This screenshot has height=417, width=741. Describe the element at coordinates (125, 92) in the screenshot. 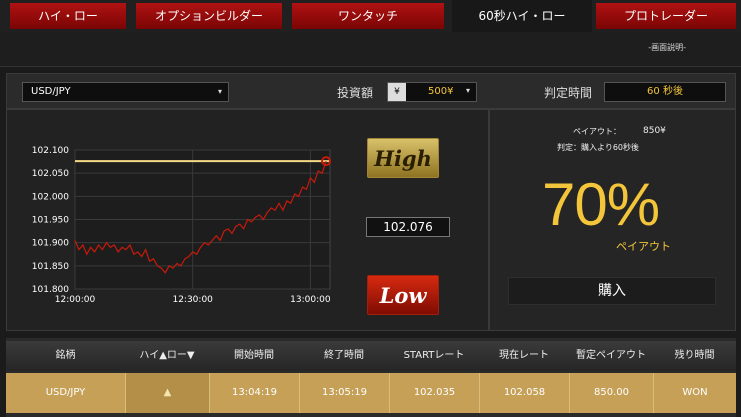

I see `currency-pair-select: USD/JPY ▾` at that location.